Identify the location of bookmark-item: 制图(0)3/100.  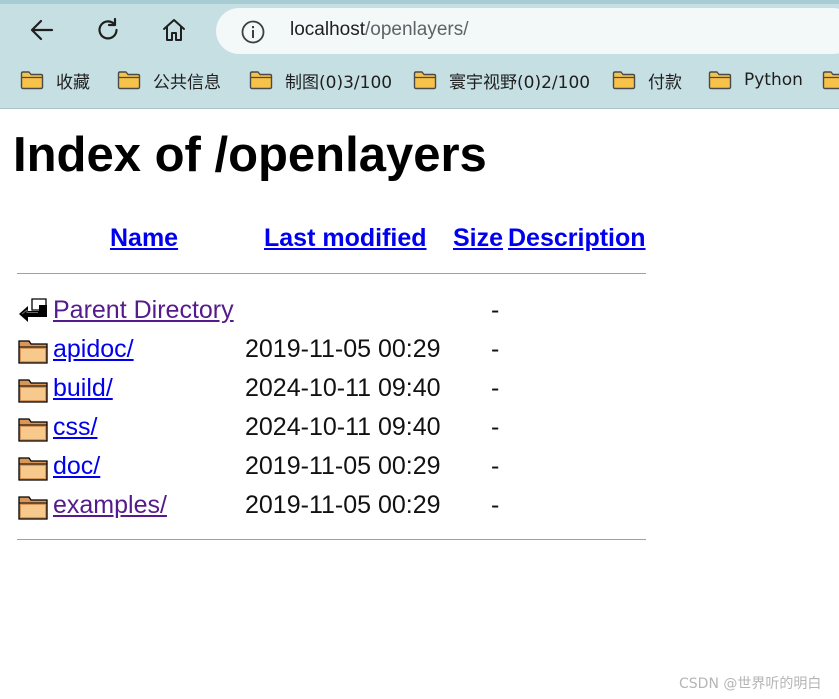
(320, 80).